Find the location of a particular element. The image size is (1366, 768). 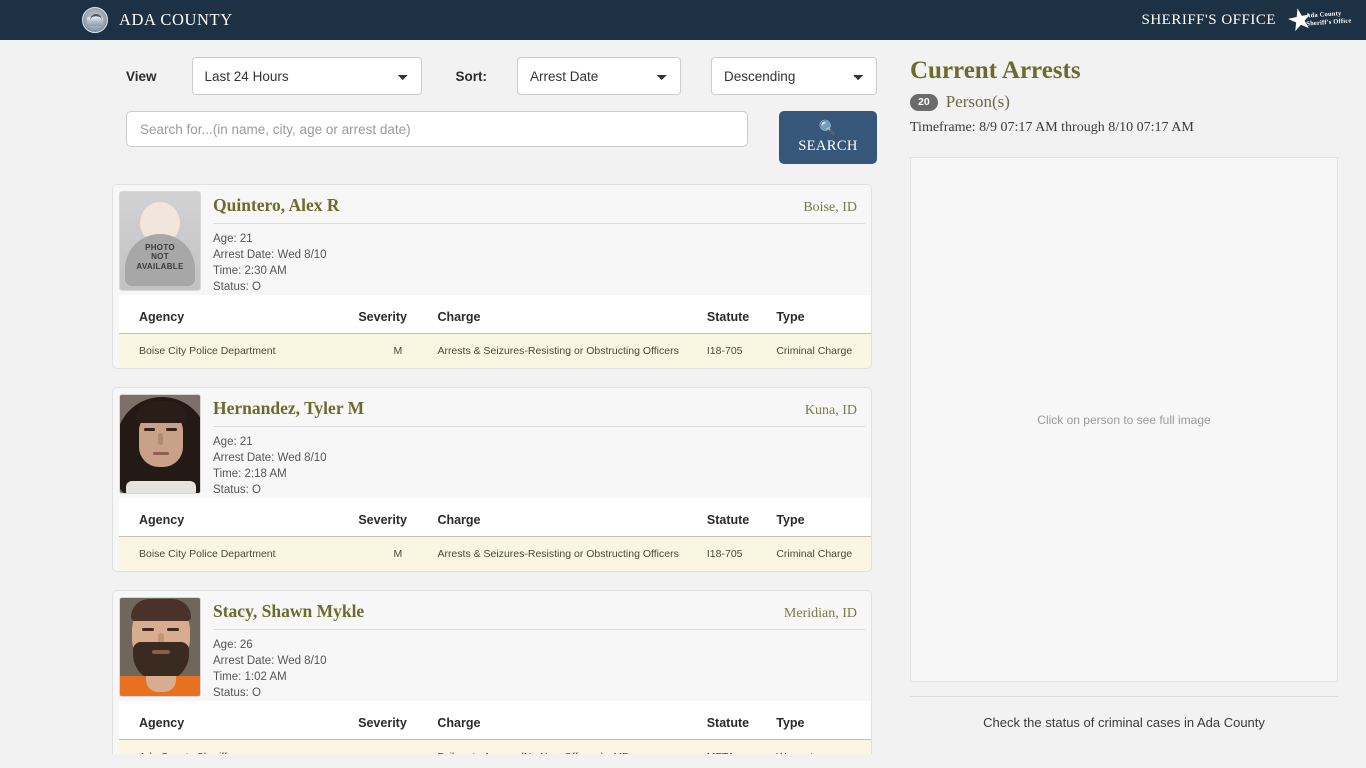

person-name-row: Quintero, Alex R Boise, ID is located at coordinates (539, 207).